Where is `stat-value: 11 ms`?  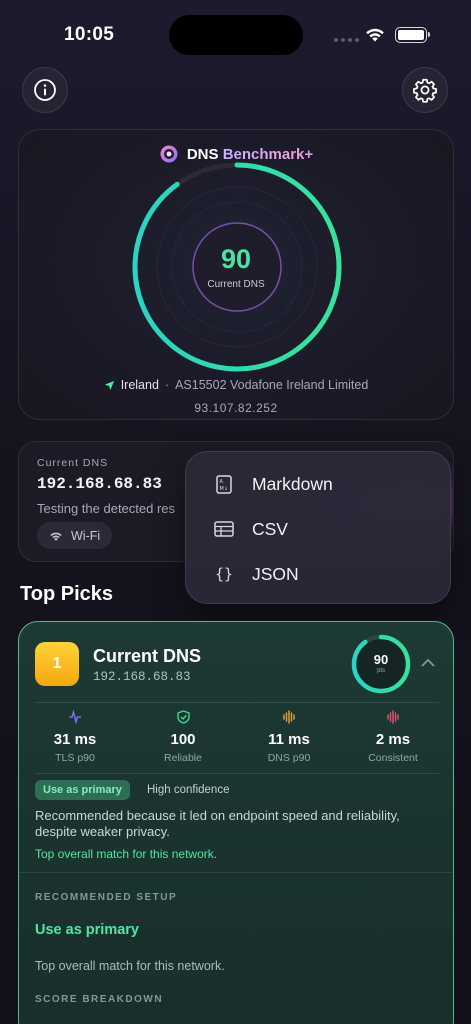 stat-value: 11 ms is located at coordinates (289, 739).